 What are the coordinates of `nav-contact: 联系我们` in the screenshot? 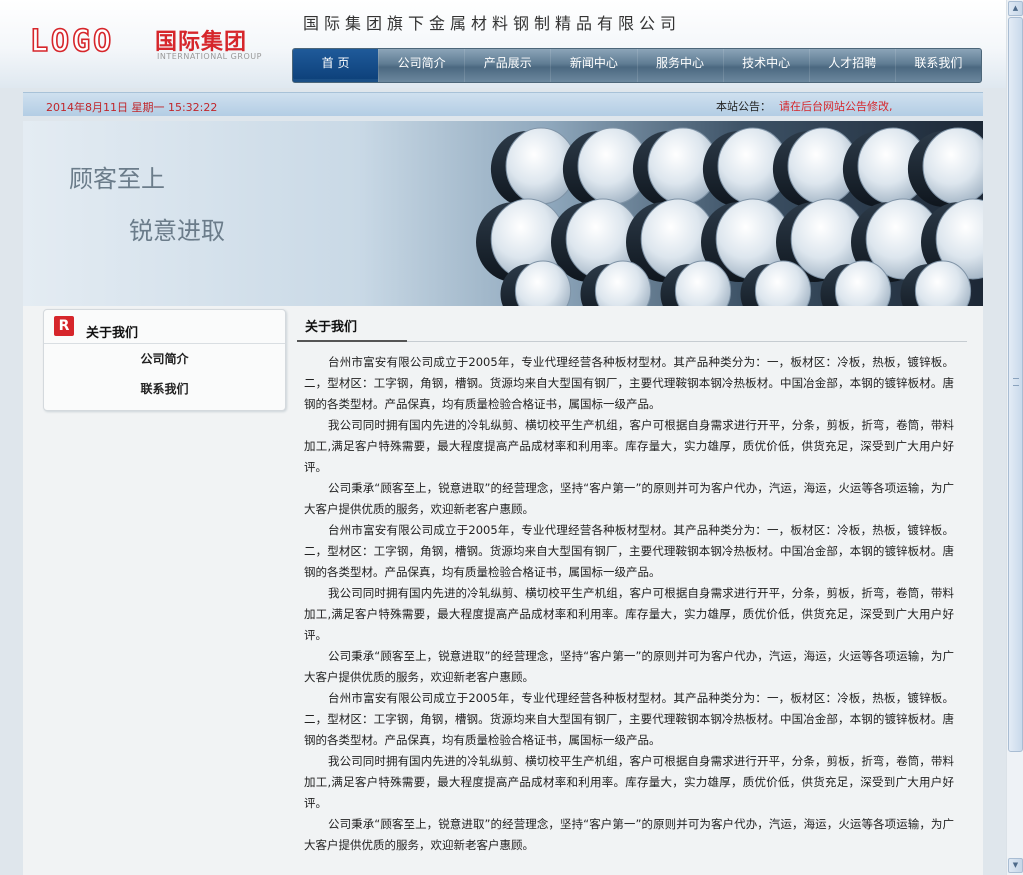 It's located at (937, 65).